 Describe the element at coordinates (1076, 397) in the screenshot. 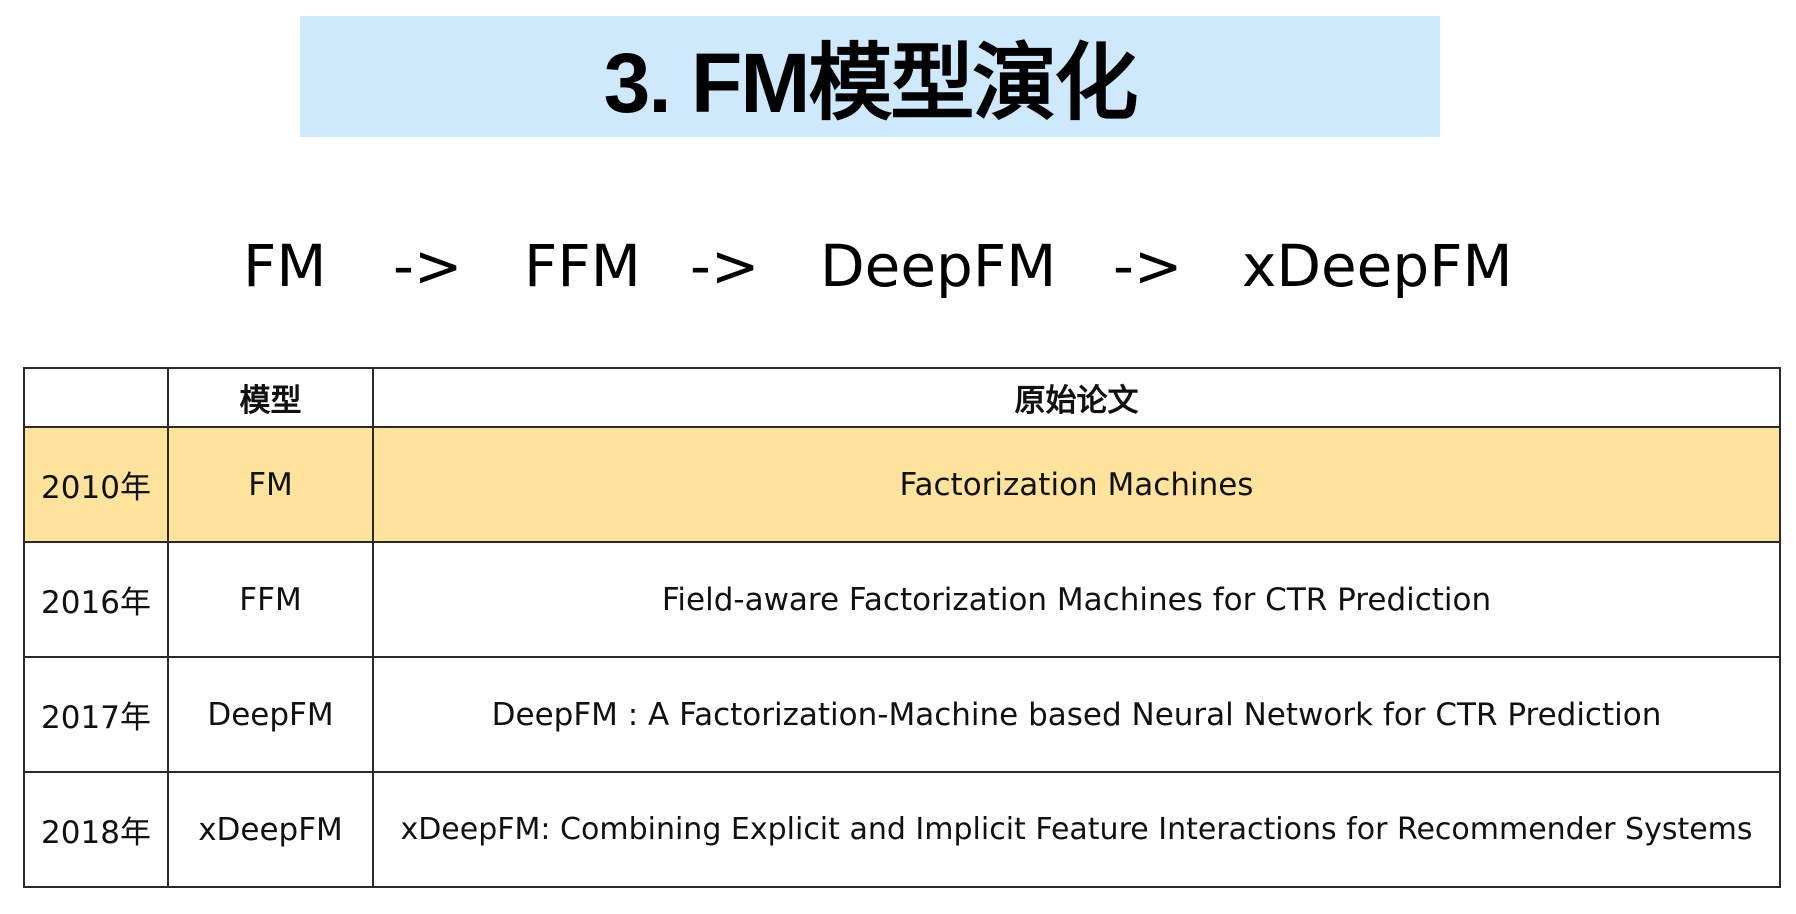

I see `header-paper: 原始论文` at that location.